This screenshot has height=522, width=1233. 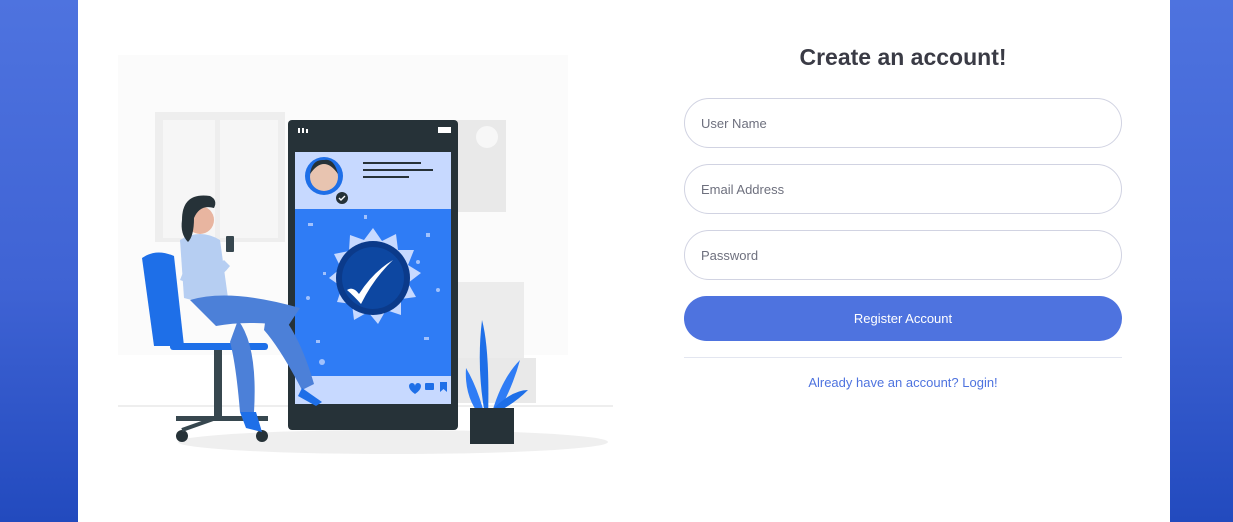 What do you see at coordinates (903, 382) in the screenshot?
I see `login-link: Already have an account? Login!` at bounding box center [903, 382].